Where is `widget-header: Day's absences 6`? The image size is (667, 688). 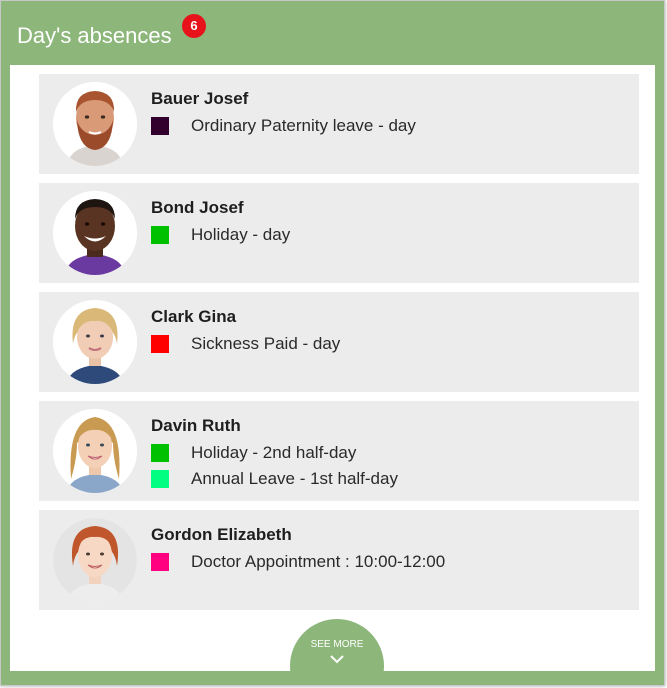 widget-header: Day's absences 6 is located at coordinates (332, 33).